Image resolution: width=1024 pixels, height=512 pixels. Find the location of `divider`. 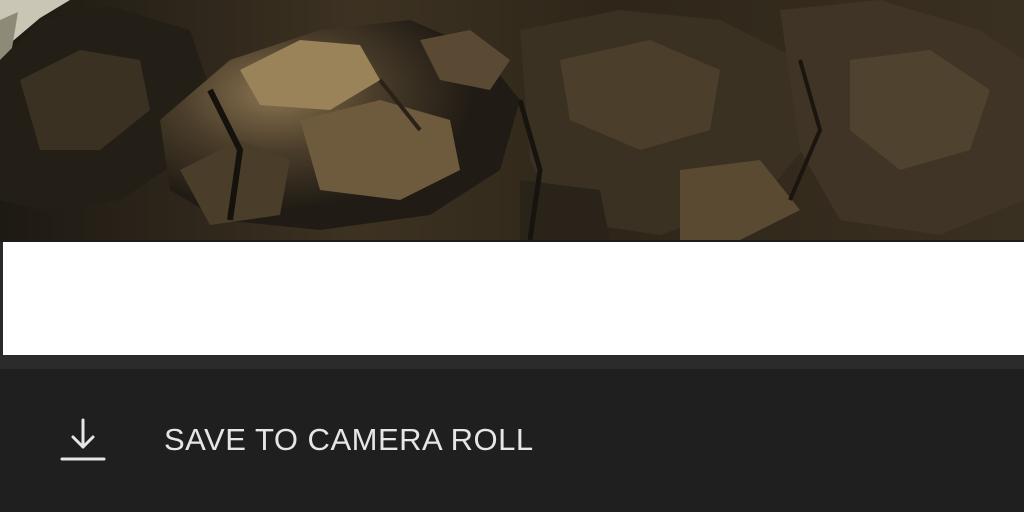

divider is located at coordinates (512, 362).